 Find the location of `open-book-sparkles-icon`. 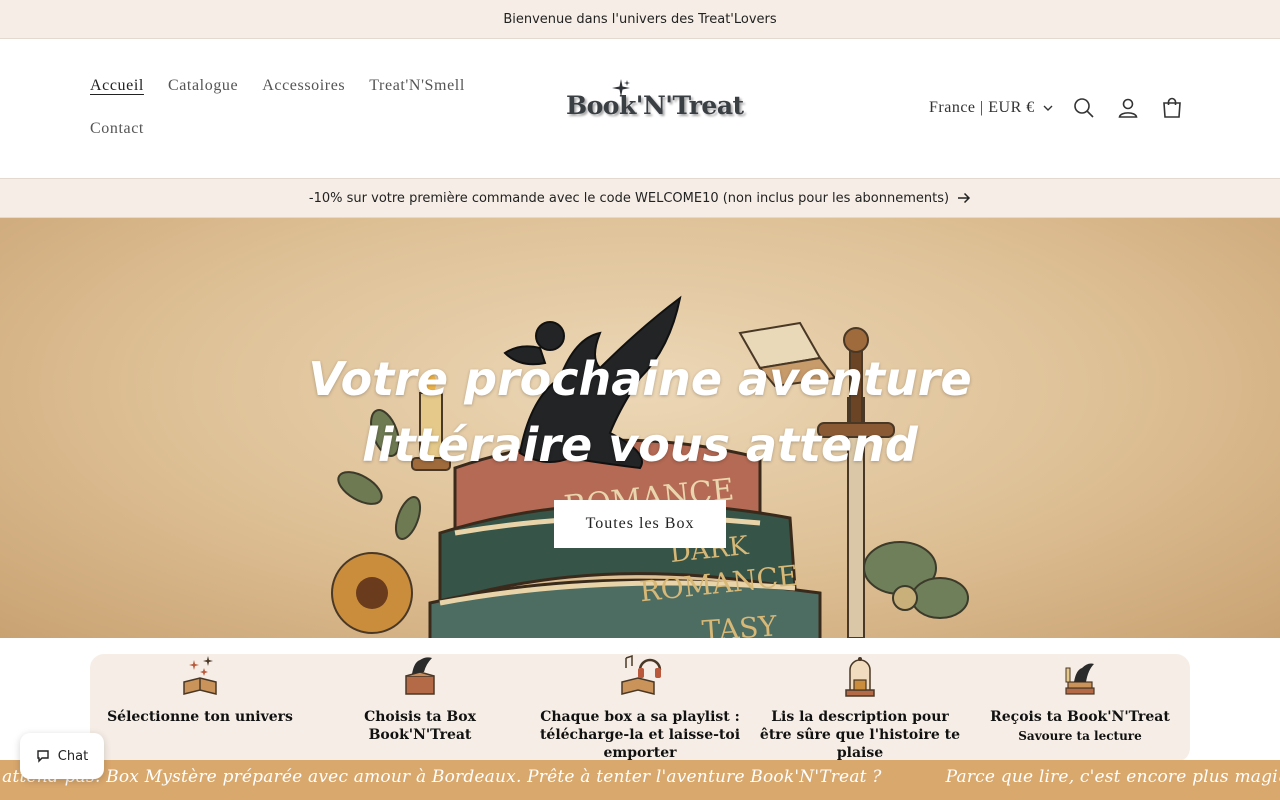

open-book-sparkles-icon is located at coordinates (200, 675).